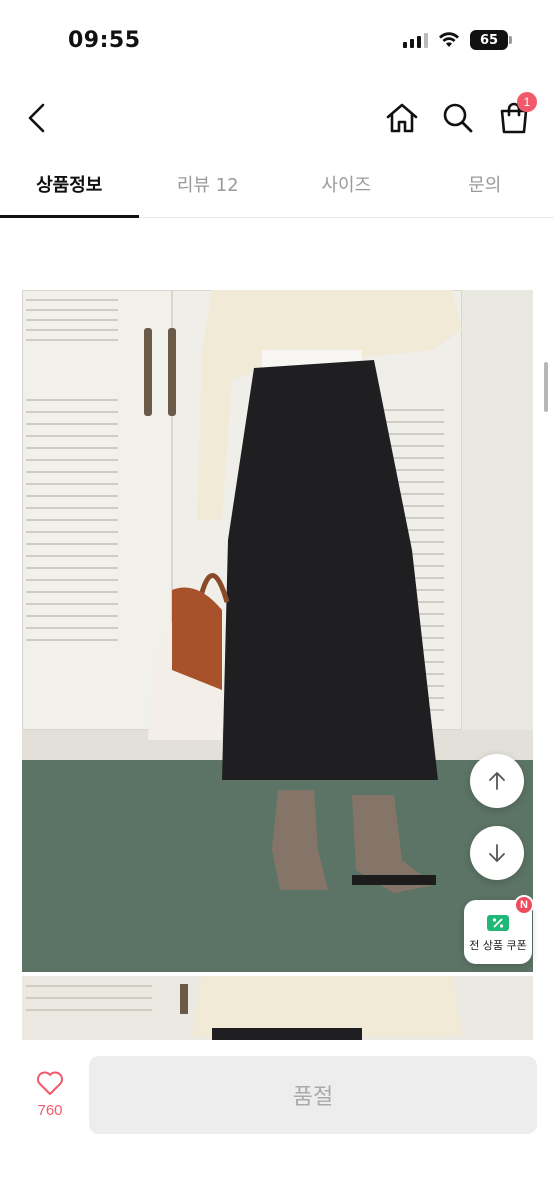  What do you see at coordinates (277, 40) in the screenshot?
I see `status-bar: 09:55 65` at bounding box center [277, 40].